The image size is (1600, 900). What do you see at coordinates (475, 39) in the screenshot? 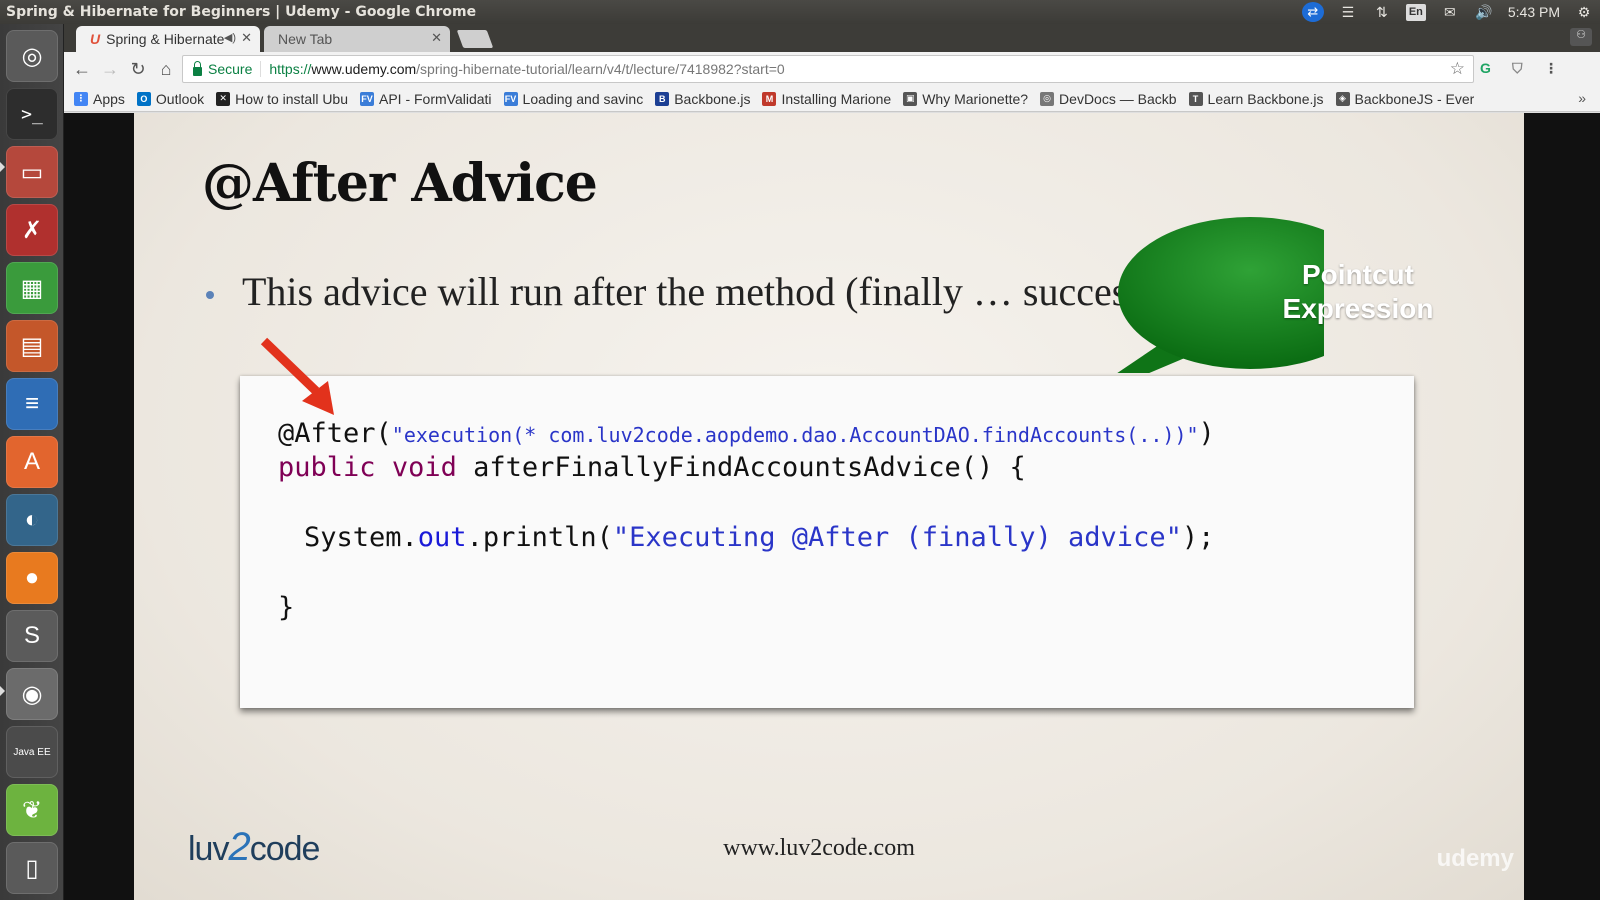
I see `new-tab-button` at bounding box center [475, 39].